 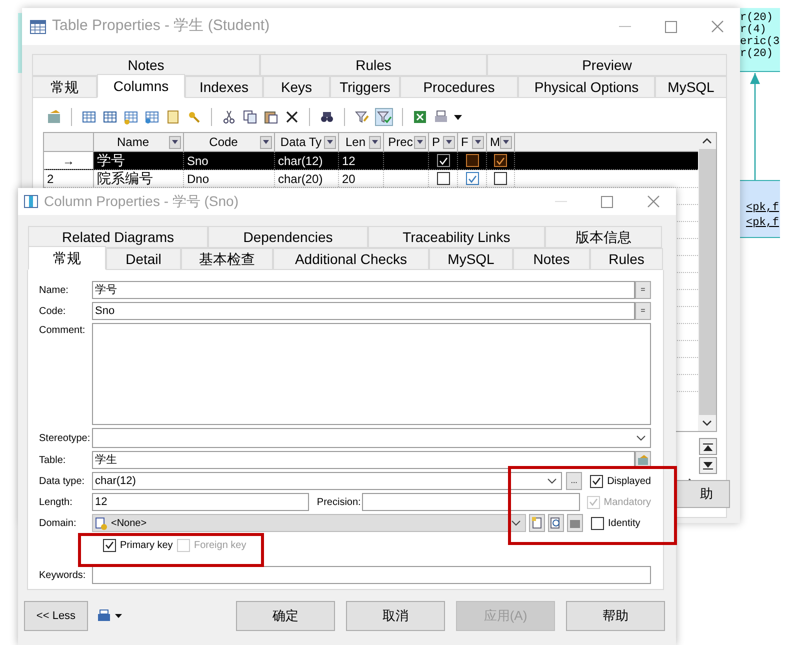 What do you see at coordinates (173, 117) in the screenshot?
I see `note-icon` at bounding box center [173, 117].